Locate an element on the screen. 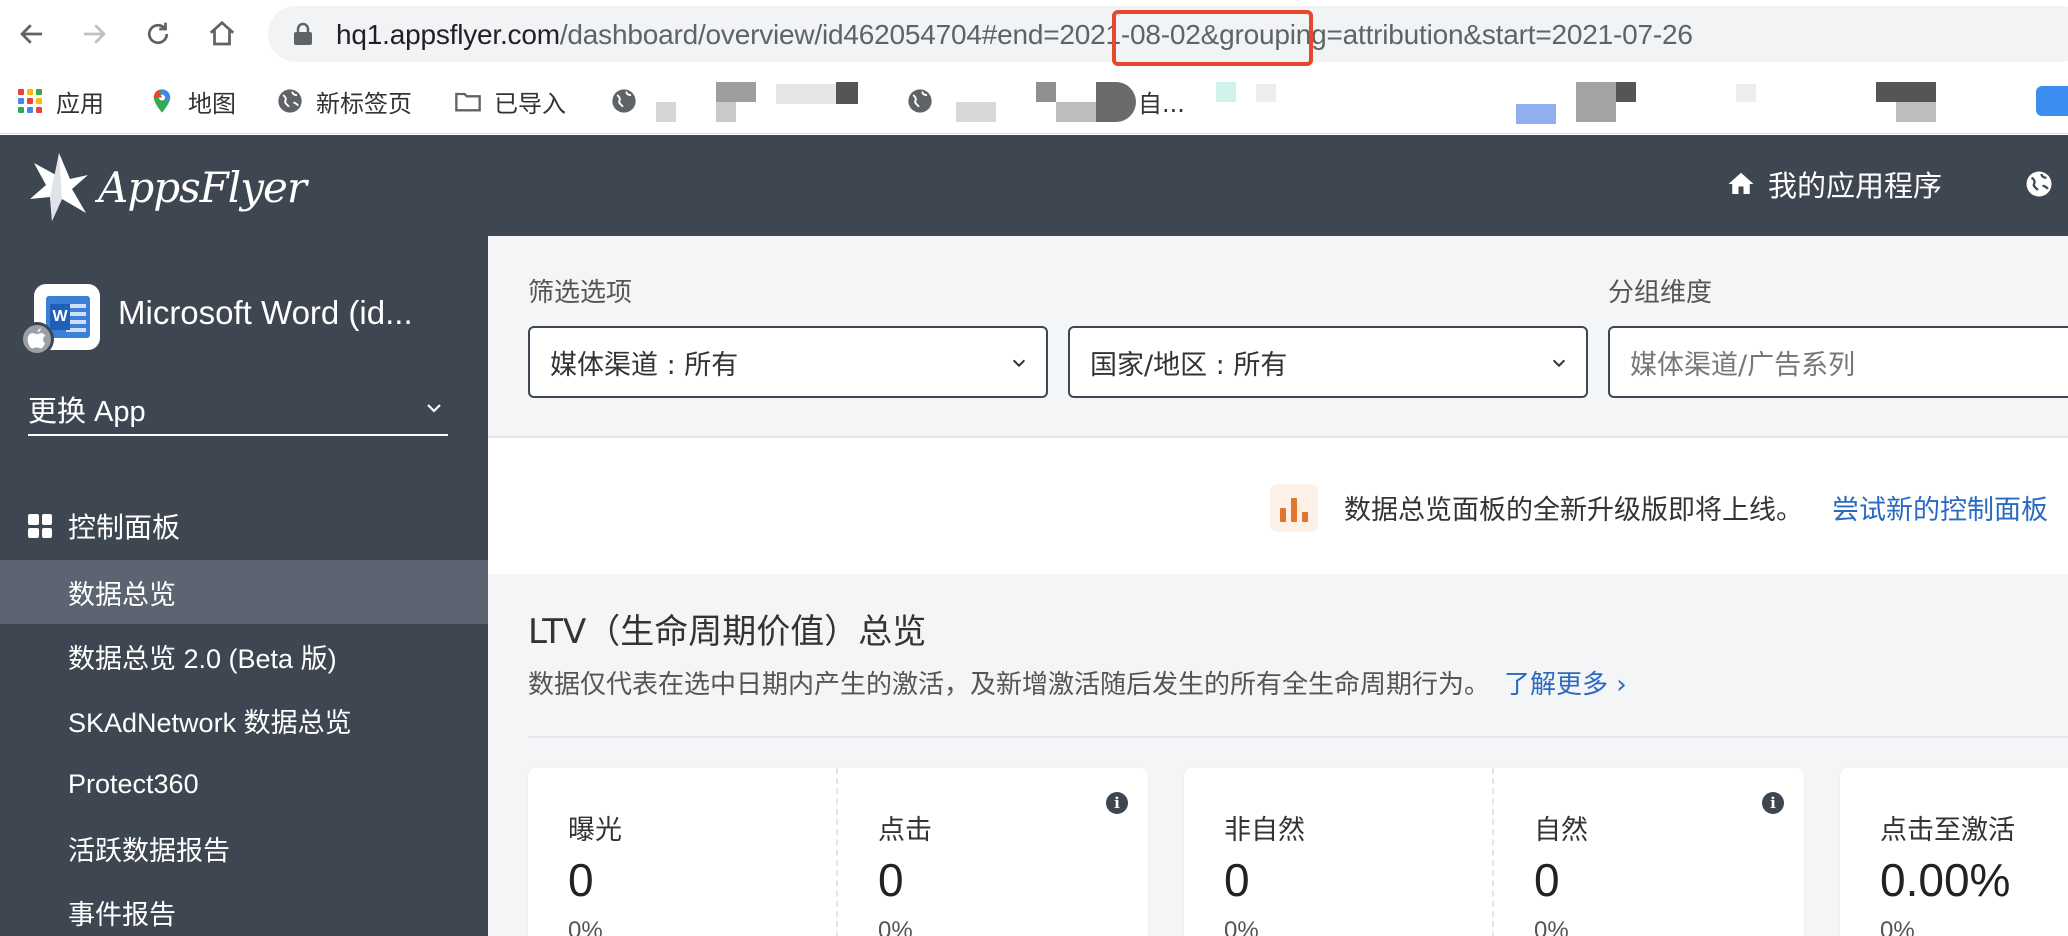  sidebar-item-protect360: Protect360 is located at coordinates (244, 784).